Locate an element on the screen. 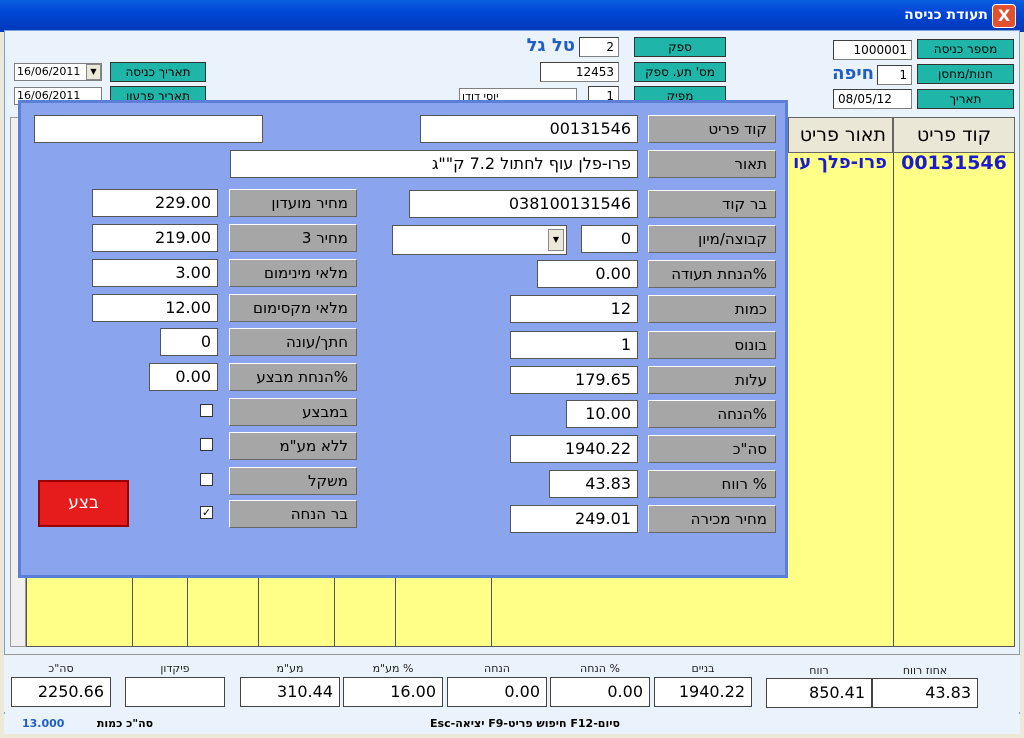 The image size is (1024, 738). barcode-label: בר קוד is located at coordinates (712, 204).